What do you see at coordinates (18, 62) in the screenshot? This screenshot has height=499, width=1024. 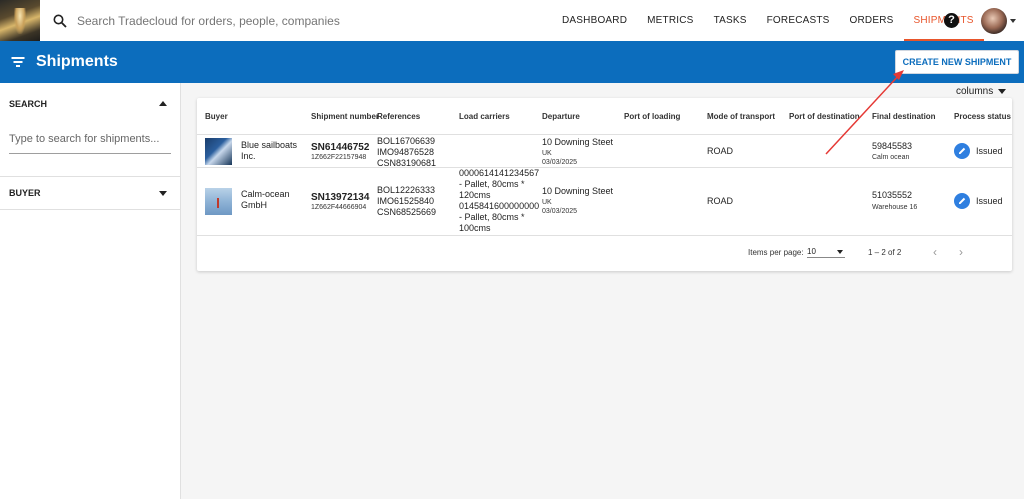 I see `filter-icon` at bounding box center [18, 62].